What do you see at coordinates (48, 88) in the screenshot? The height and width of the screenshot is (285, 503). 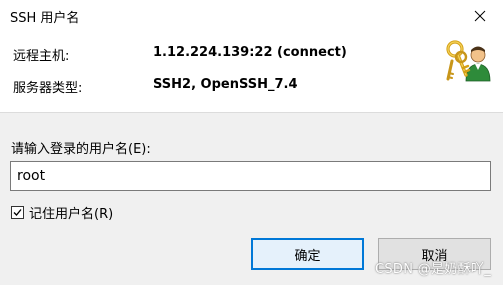 I see `server-type-label: 服务器类型:` at bounding box center [48, 88].